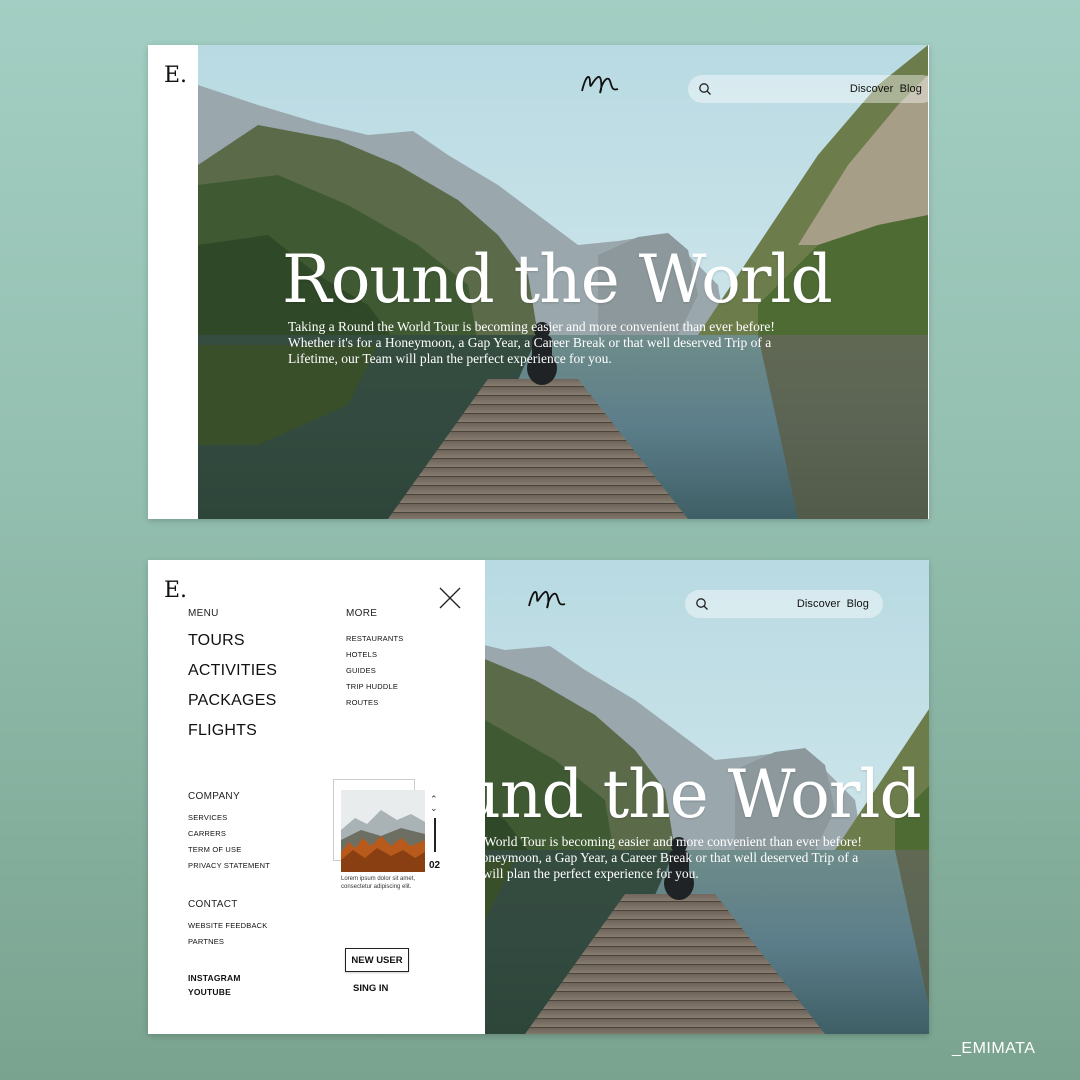 This screenshot has width=1080, height=1080. I want to click on social-youtube: YOUTUBE, so click(209, 992).